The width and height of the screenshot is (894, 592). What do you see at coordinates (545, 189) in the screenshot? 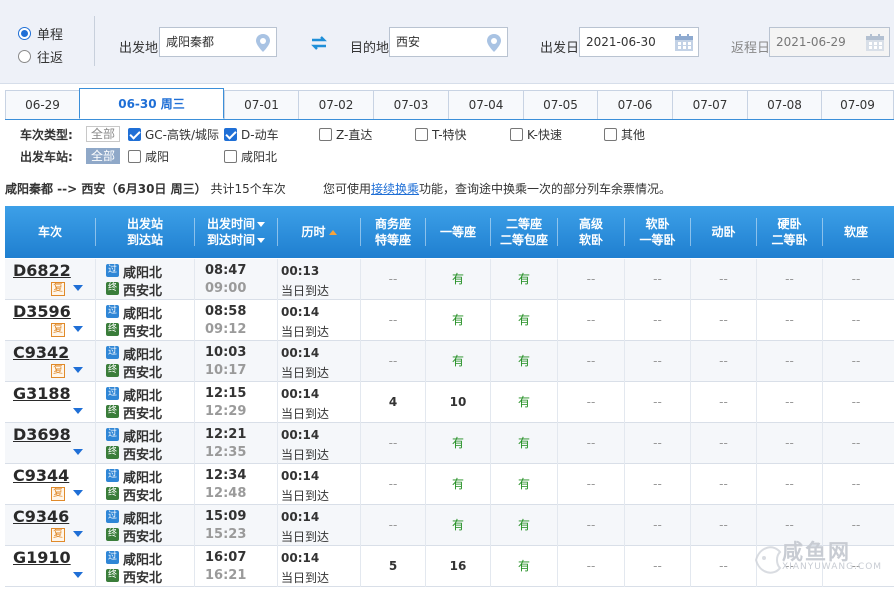
I see `tip-text: 功能，查询途中换乘一次的部分列车余票情况。` at bounding box center [545, 189].